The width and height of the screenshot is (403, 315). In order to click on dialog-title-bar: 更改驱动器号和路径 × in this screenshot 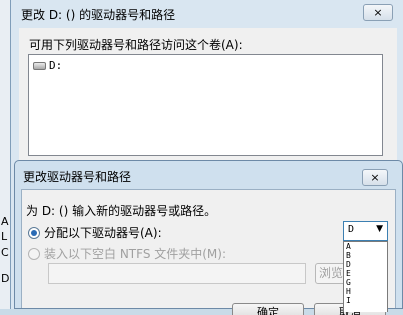, I will do `click(208, 174)`.